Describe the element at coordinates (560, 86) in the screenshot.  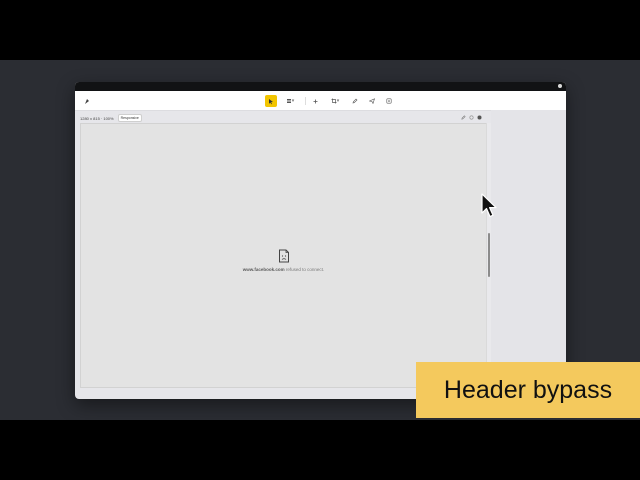
I see `window-control-dot` at that location.